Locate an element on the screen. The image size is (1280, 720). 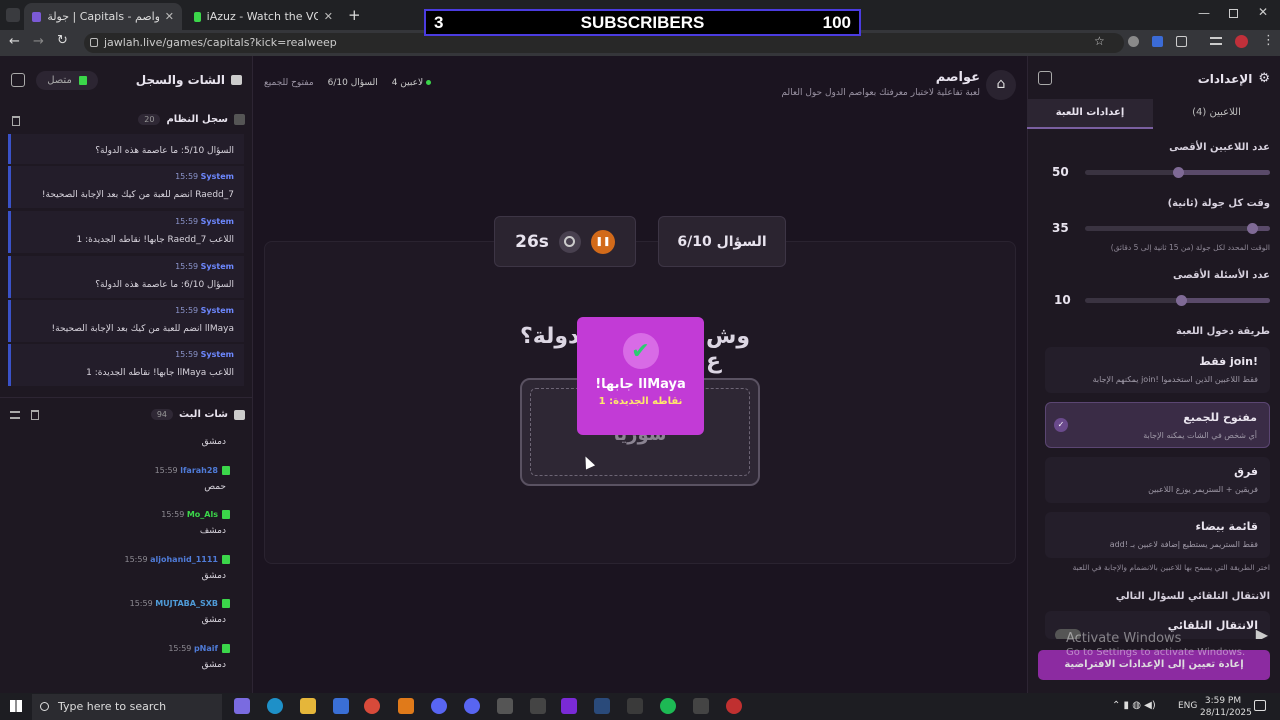
log-count-badge: 20 is located at coordinates (149, 119).